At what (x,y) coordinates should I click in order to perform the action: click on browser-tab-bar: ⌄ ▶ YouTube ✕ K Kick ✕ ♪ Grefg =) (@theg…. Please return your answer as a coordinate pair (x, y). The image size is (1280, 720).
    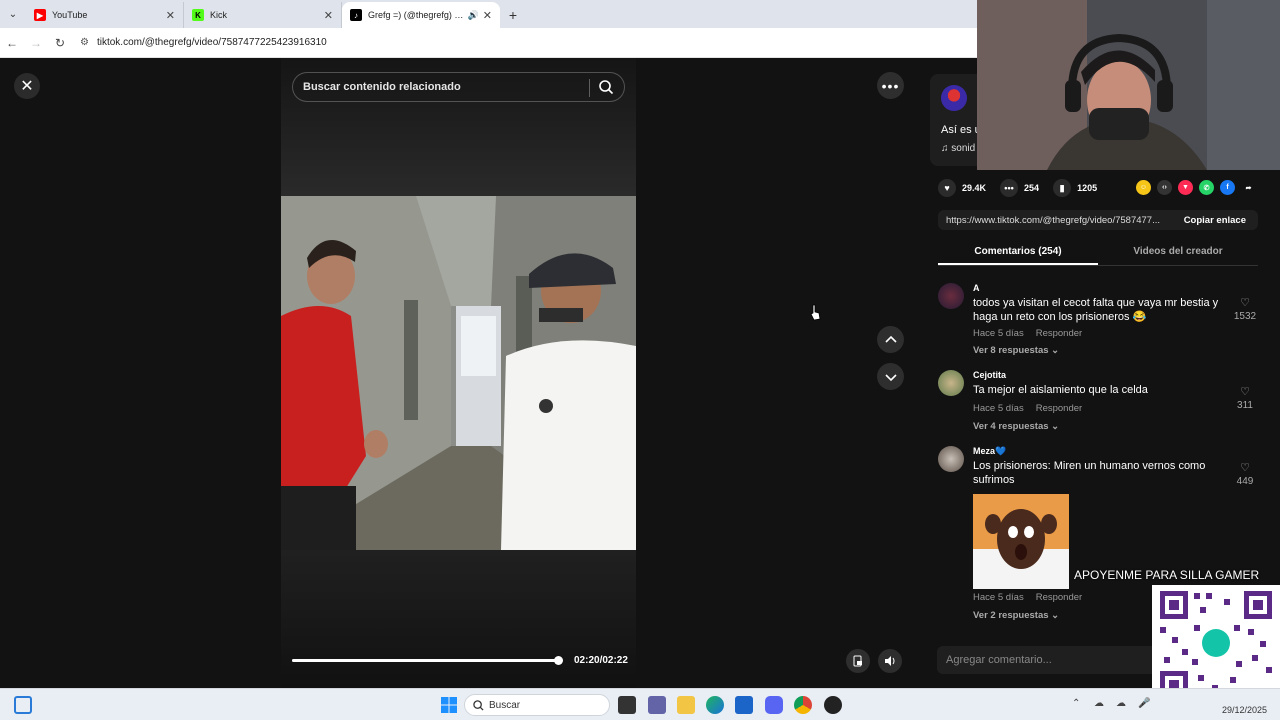
    Looking at the image, I should click on (488, 14).